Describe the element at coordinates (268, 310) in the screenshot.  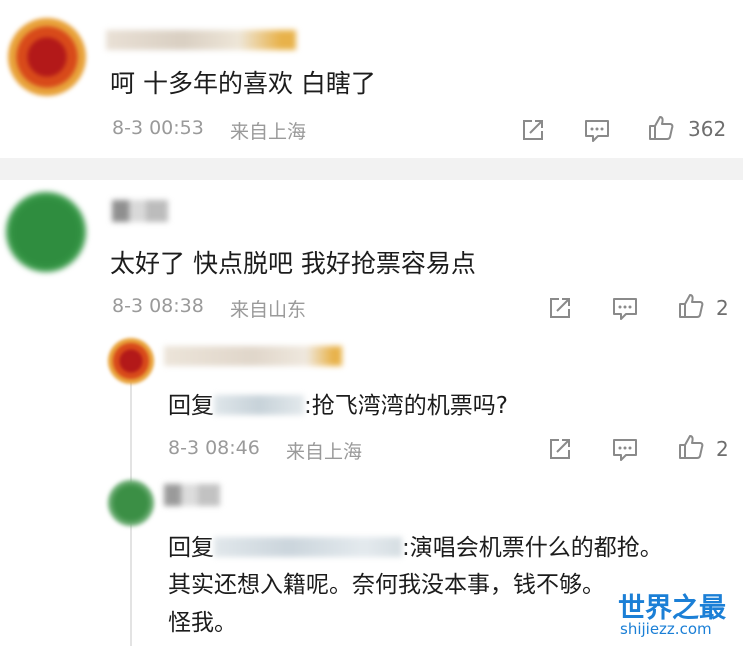
I see `comment-location: 来自山东` at that location.